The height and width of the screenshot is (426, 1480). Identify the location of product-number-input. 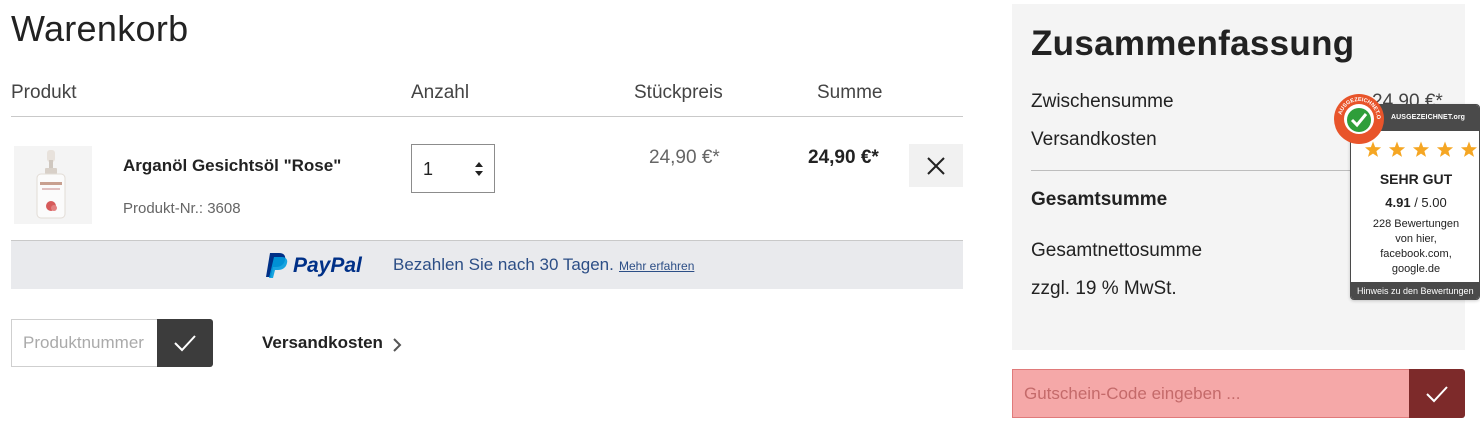
(84, 343).